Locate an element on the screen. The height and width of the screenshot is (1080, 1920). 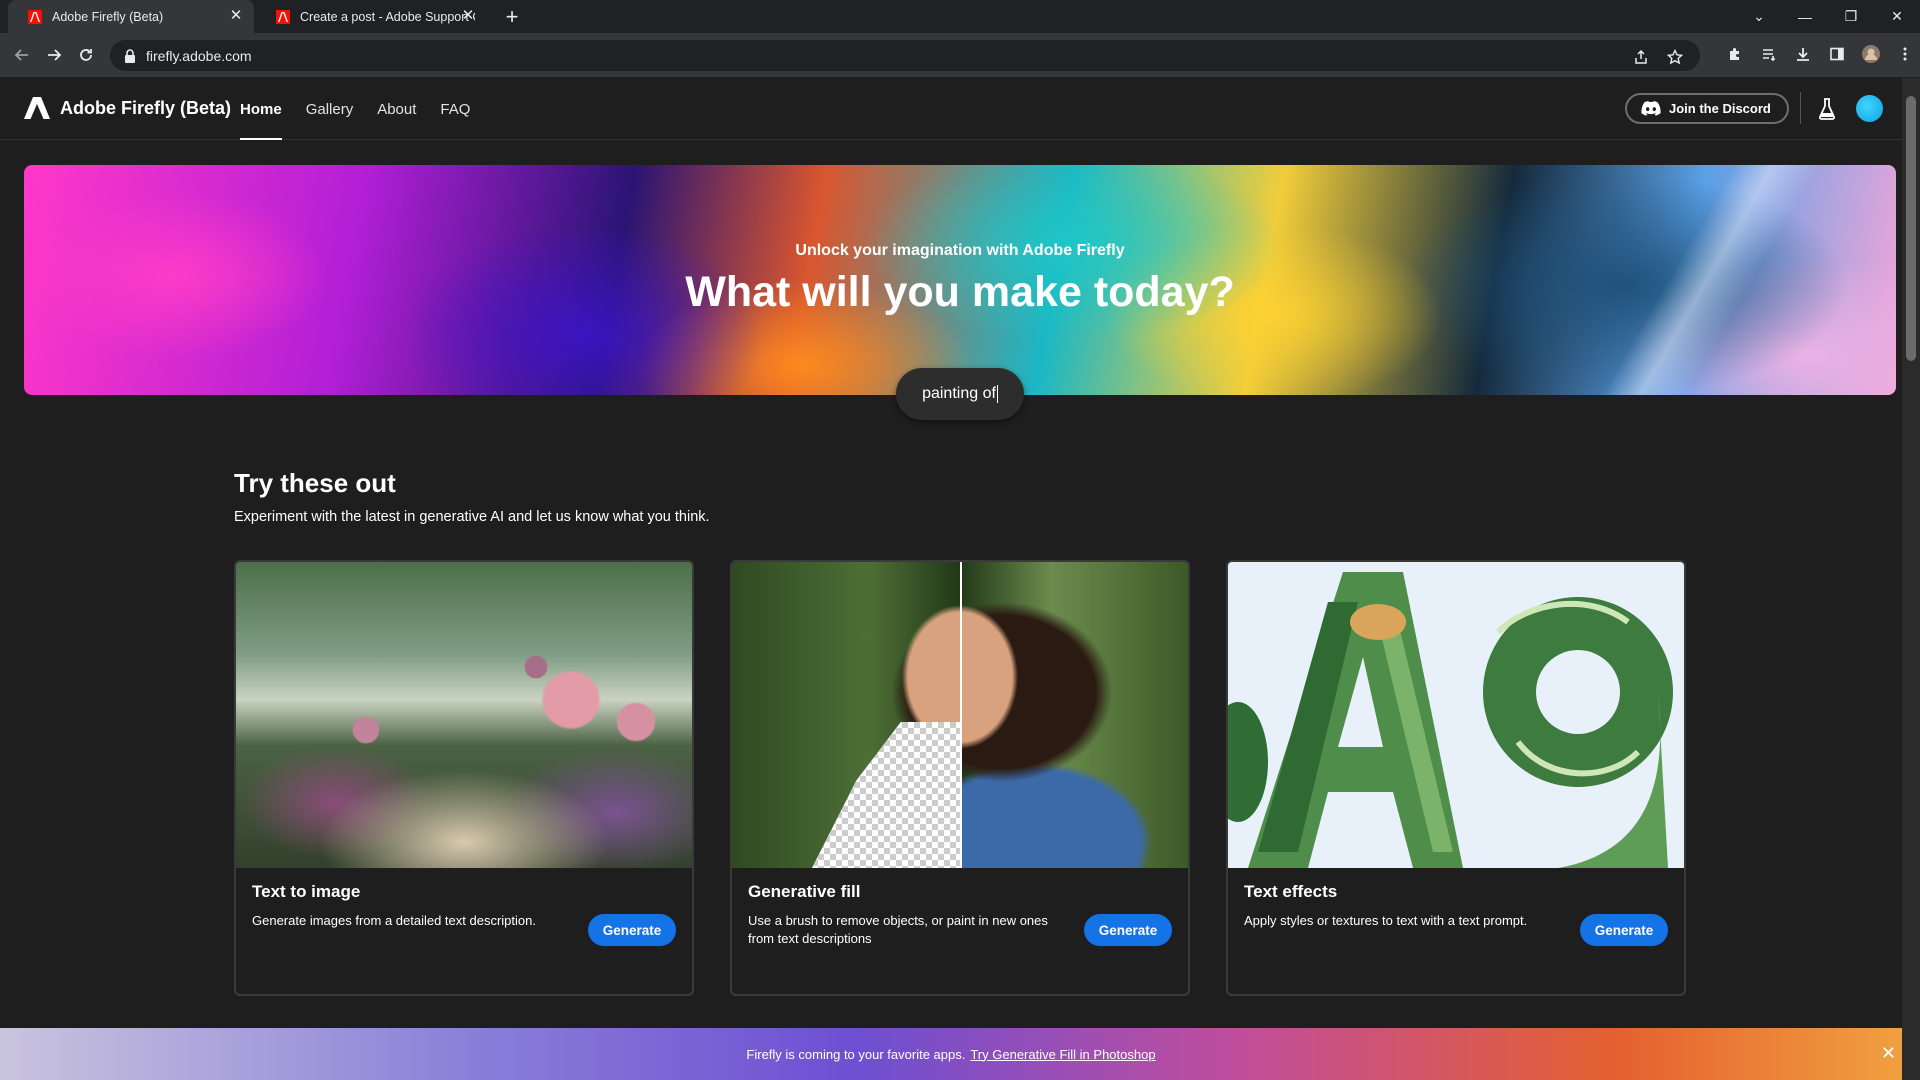
generative-fill-preview is located at coordinates (960, 715).